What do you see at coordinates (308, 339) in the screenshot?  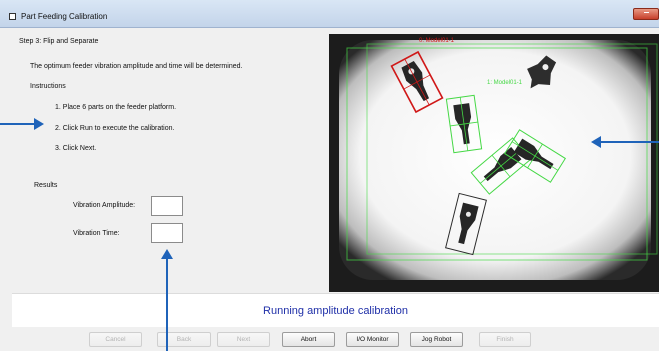 I see `abort-button: Abort` at bounding box center [308, 339].